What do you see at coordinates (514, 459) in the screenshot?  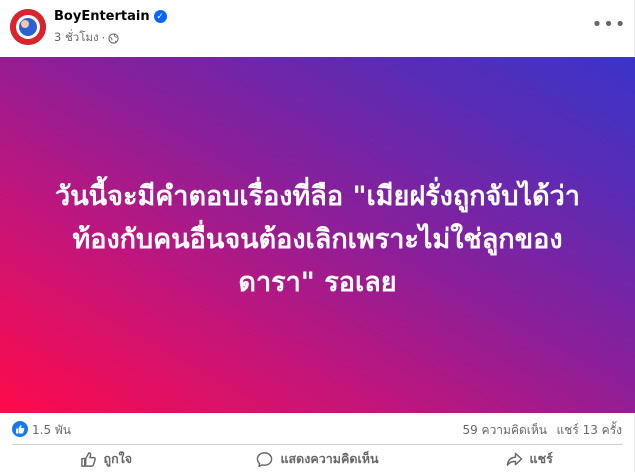 I see `share-arrow-icon` at bounding box center [514, 459].